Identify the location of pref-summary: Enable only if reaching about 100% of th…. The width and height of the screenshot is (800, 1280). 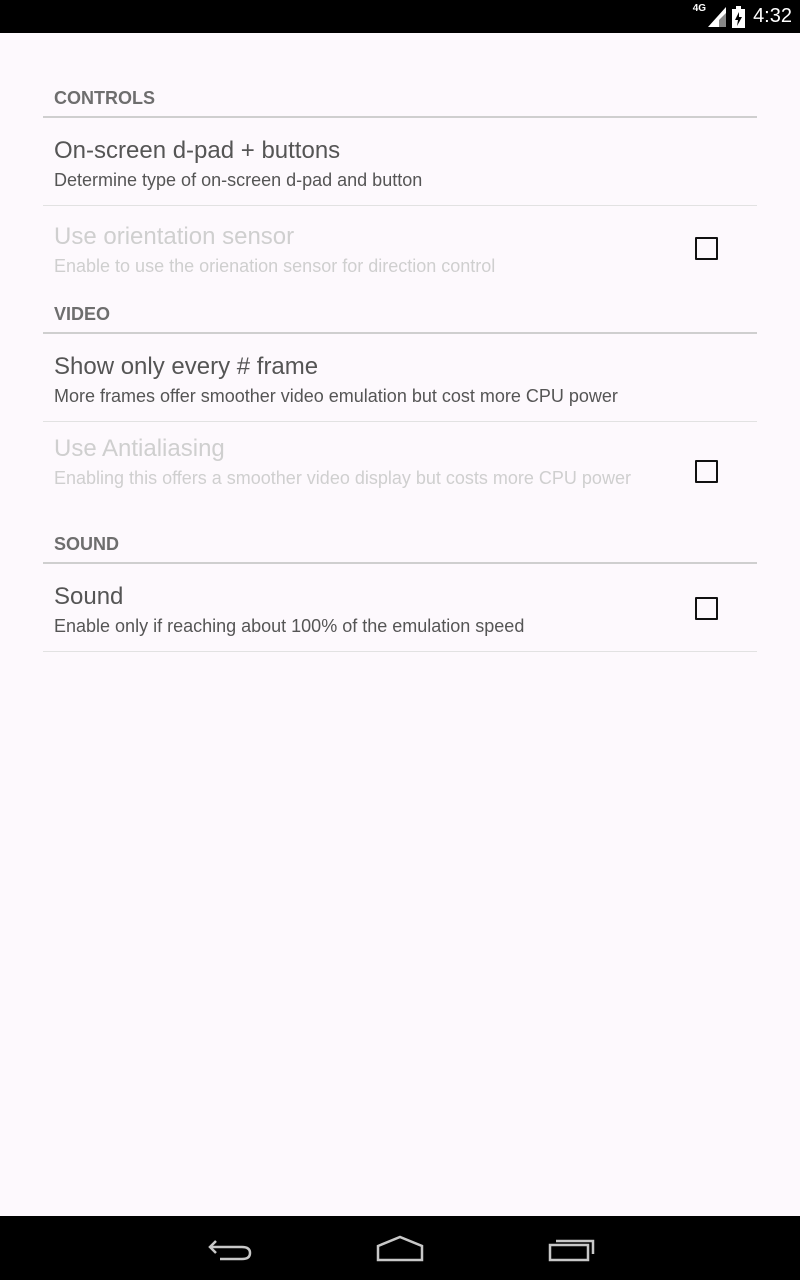
(289, 626).